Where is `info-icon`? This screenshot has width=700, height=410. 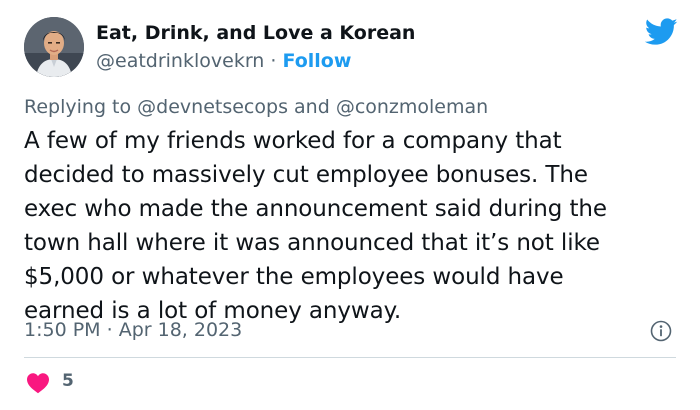 info-icon is located at coordinates (661, 331).